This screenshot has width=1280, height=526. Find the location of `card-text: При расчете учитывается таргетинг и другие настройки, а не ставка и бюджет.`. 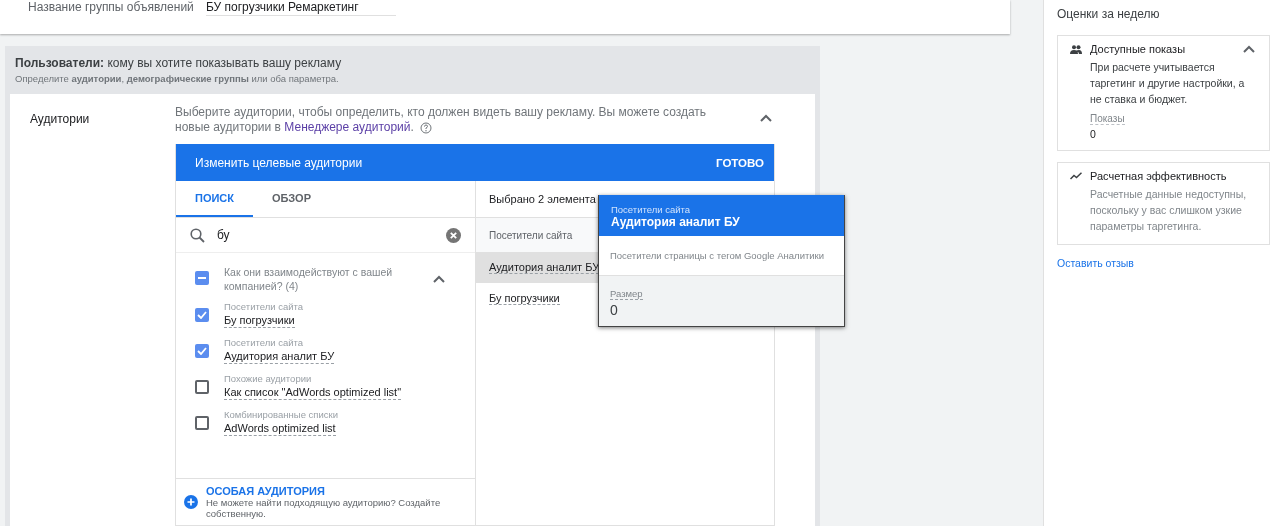

card-text: При расчете учитывается таргетинг и другие настройки, а не ставка и бюджет. is located at coordinates (1168, 83).